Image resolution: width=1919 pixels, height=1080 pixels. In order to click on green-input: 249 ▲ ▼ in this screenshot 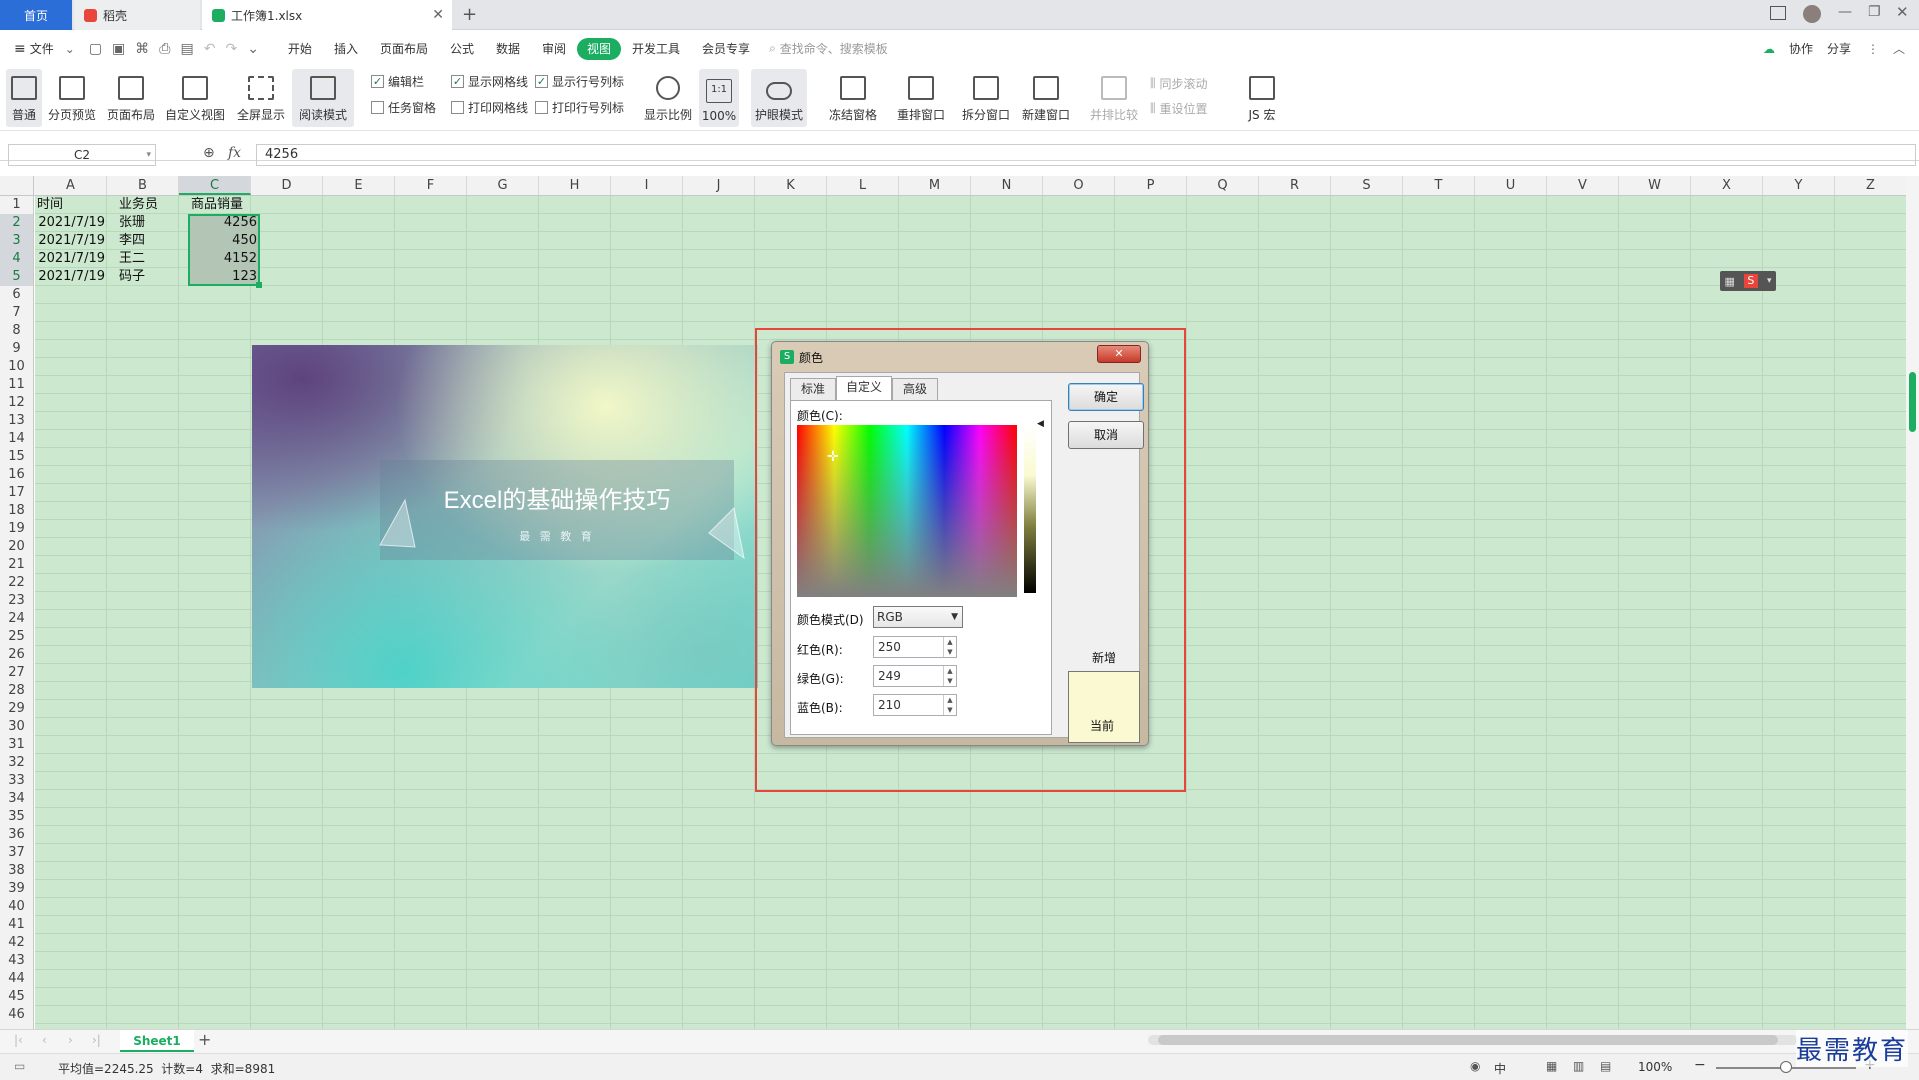, I will do `click(915, 676)`.